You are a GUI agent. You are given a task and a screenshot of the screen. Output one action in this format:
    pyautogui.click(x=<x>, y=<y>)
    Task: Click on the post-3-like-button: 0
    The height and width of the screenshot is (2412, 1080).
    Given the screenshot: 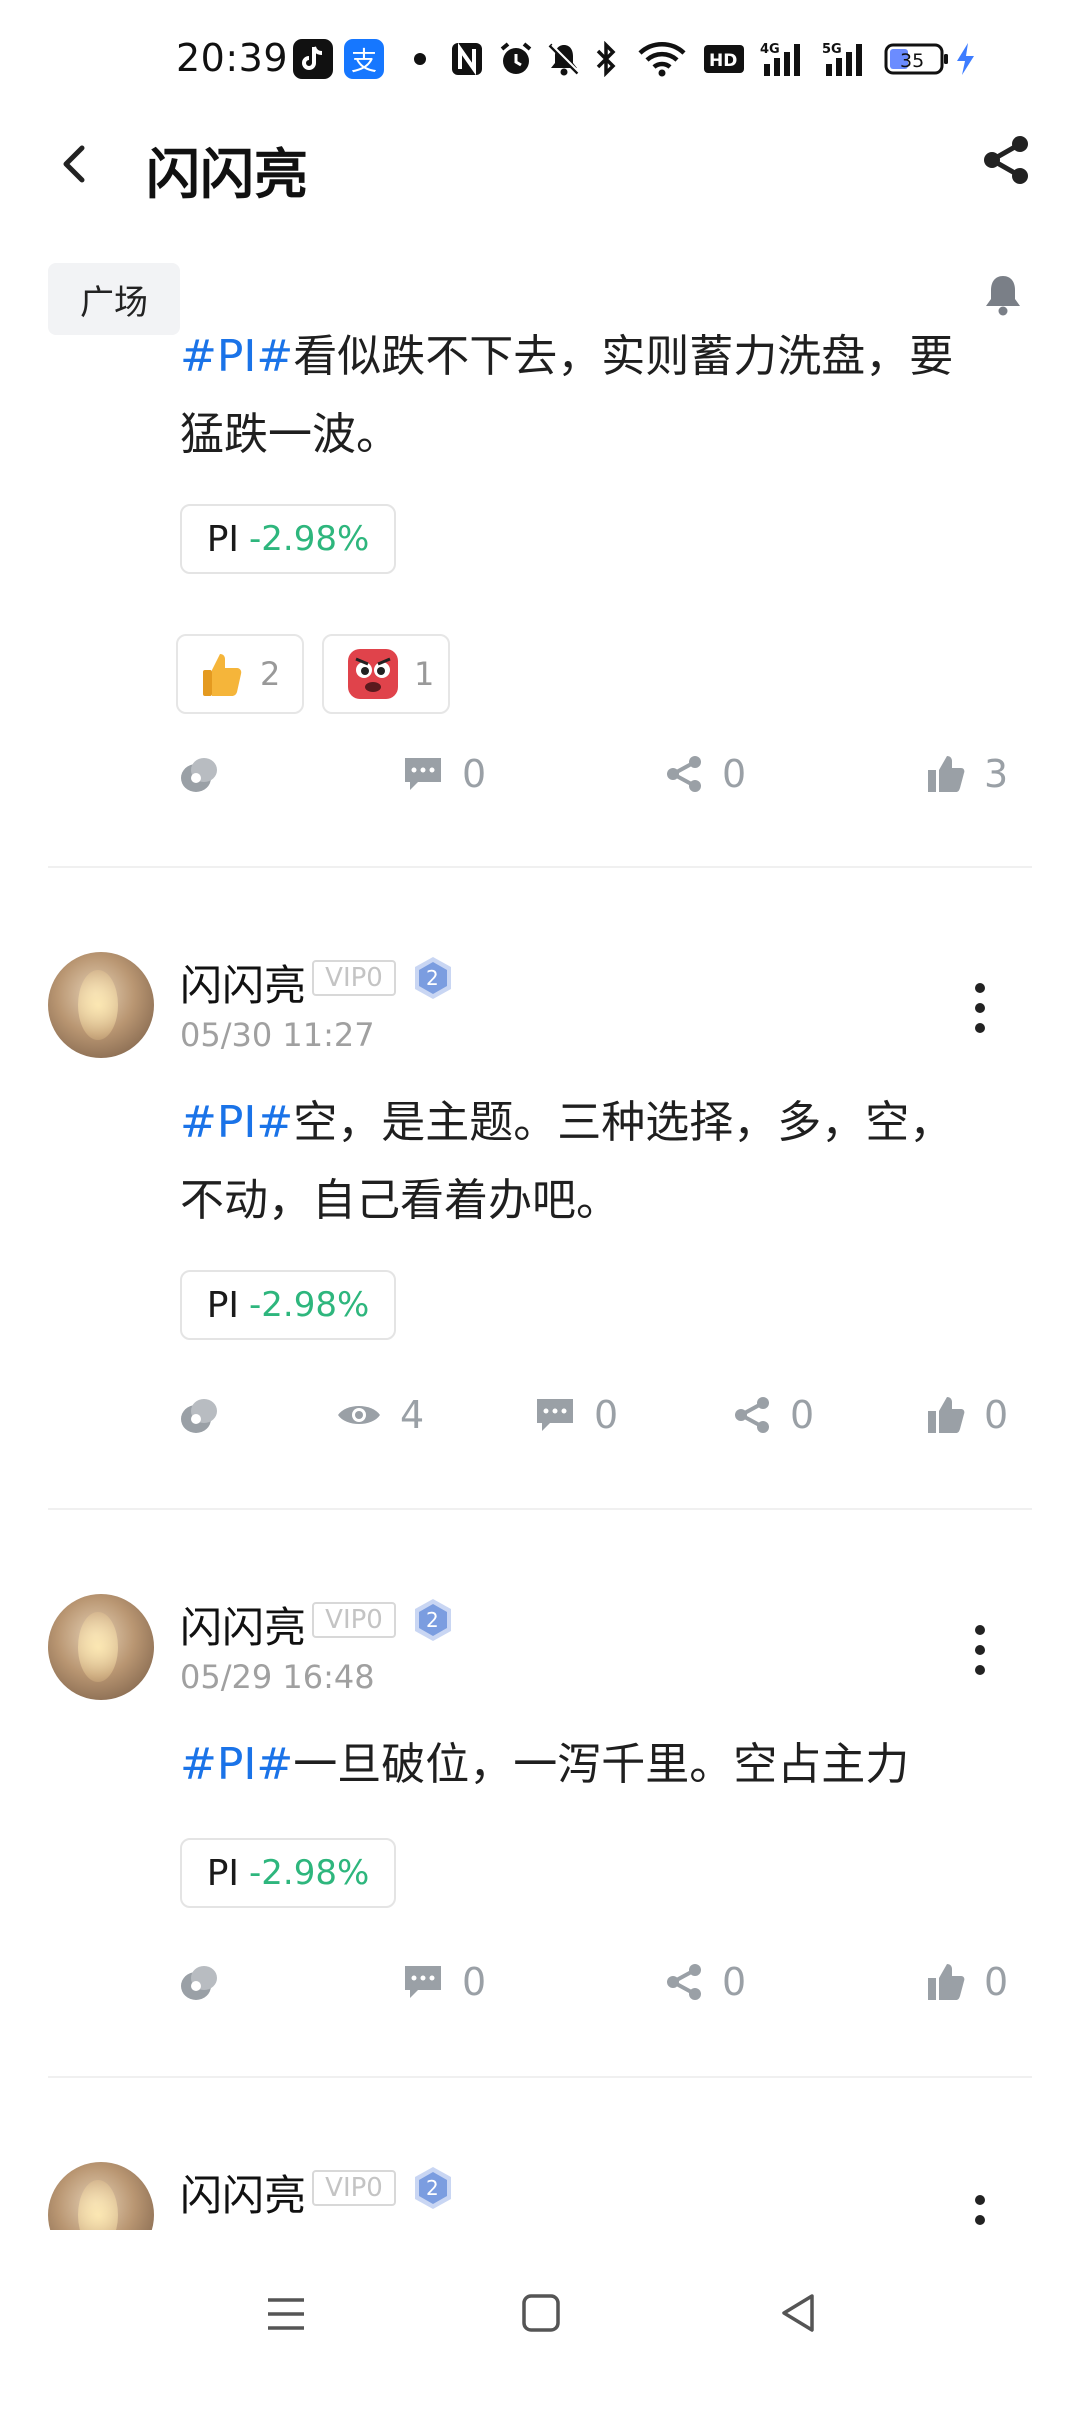 What is the action you would take?
    pyautogui.click(x=967, y=1982)
    